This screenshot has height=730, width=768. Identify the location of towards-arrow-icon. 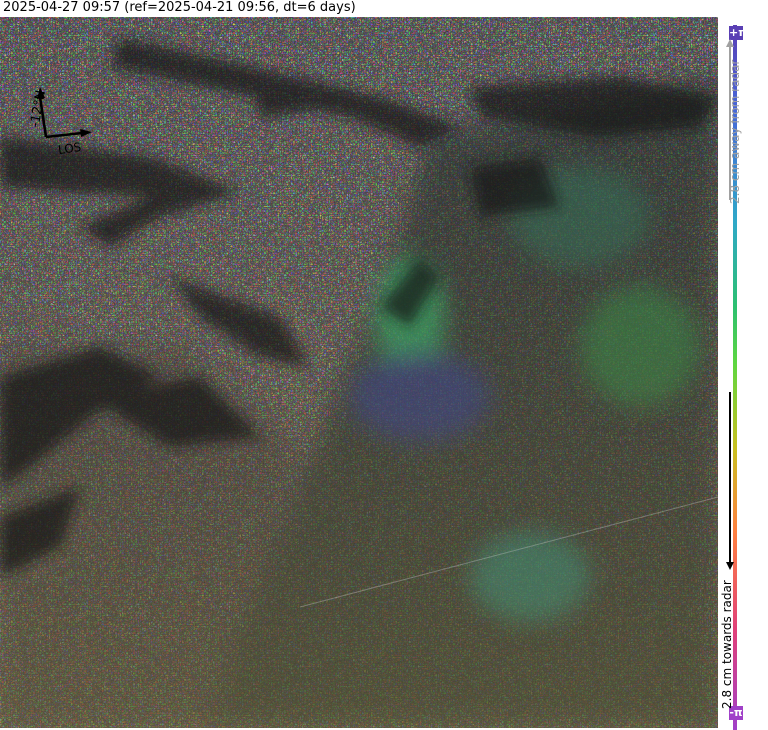
(730, 477).